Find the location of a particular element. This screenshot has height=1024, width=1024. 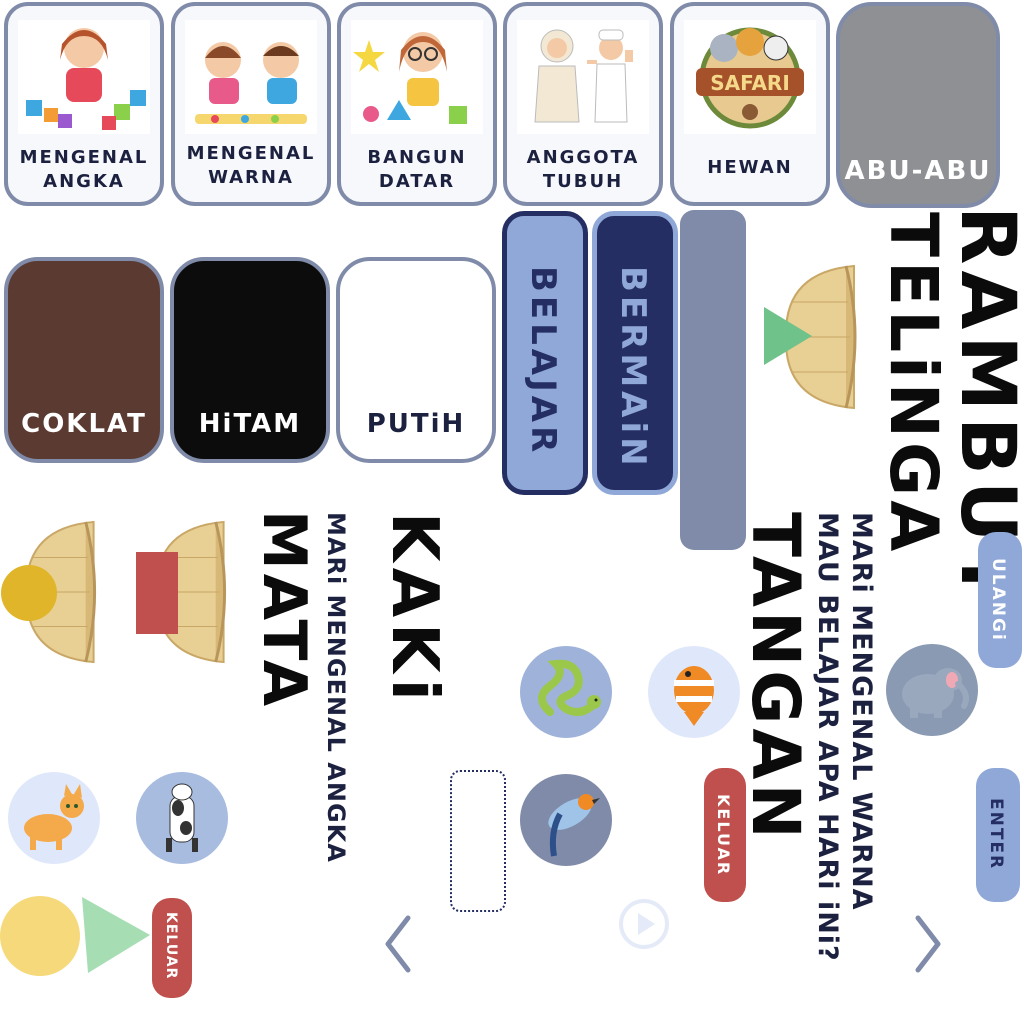

girl-with-shapes-image is located at coordinates (417, 77).